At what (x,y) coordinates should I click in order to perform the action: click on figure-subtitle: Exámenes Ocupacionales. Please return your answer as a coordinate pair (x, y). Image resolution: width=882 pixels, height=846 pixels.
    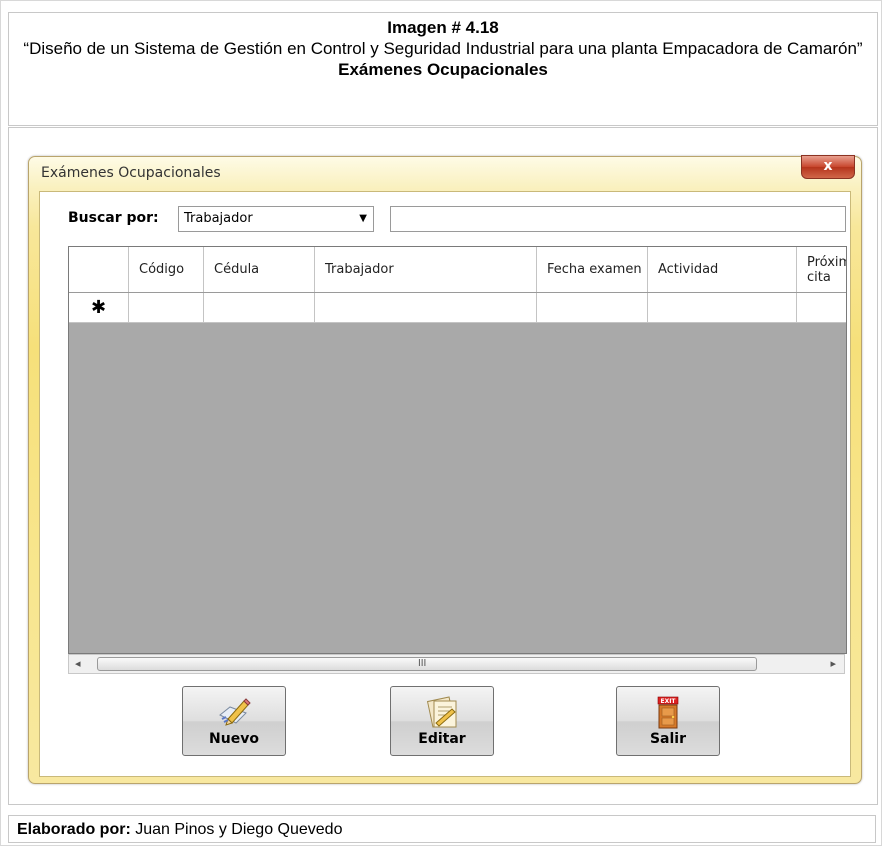
    Looking at the image, I should click on (443, 69).